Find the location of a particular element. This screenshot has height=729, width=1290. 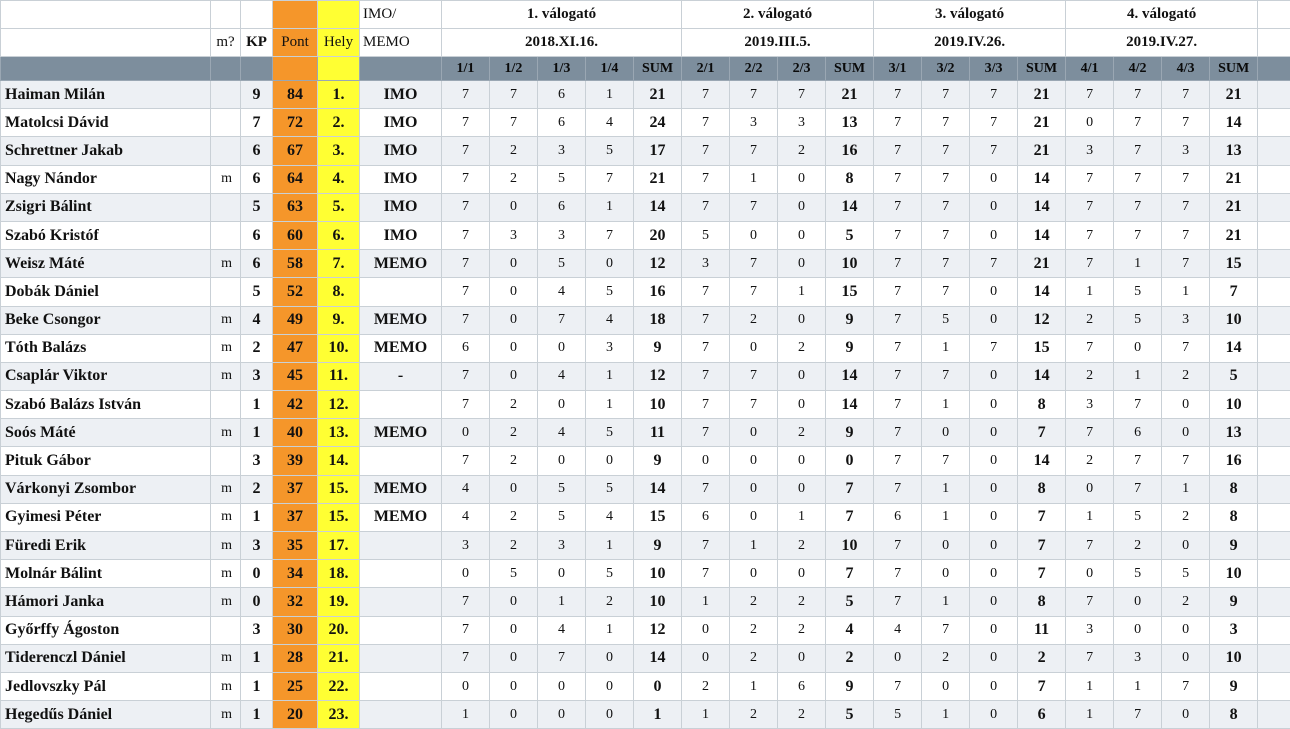

place-cell: 10. is located at coordinates (338, 348).